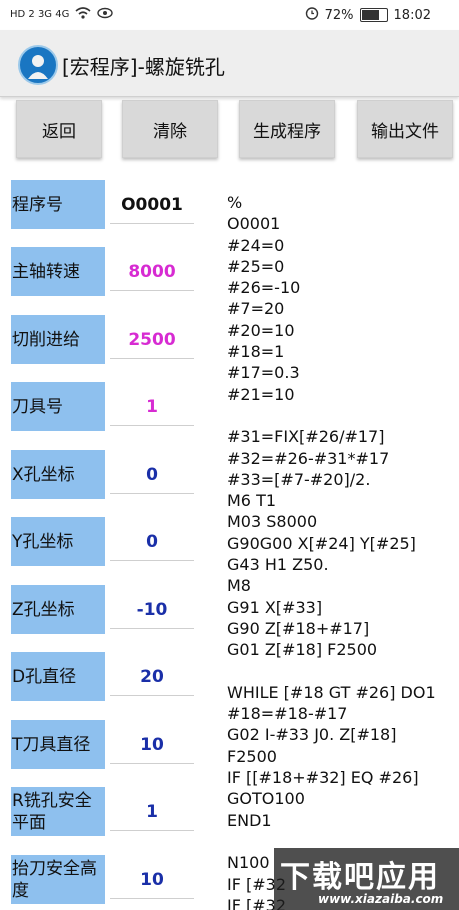  Describe the element at coordinates (58, 879) in the screenshot. I see `param-label-retract-safe-height: 抬刀安全高度` at that location.